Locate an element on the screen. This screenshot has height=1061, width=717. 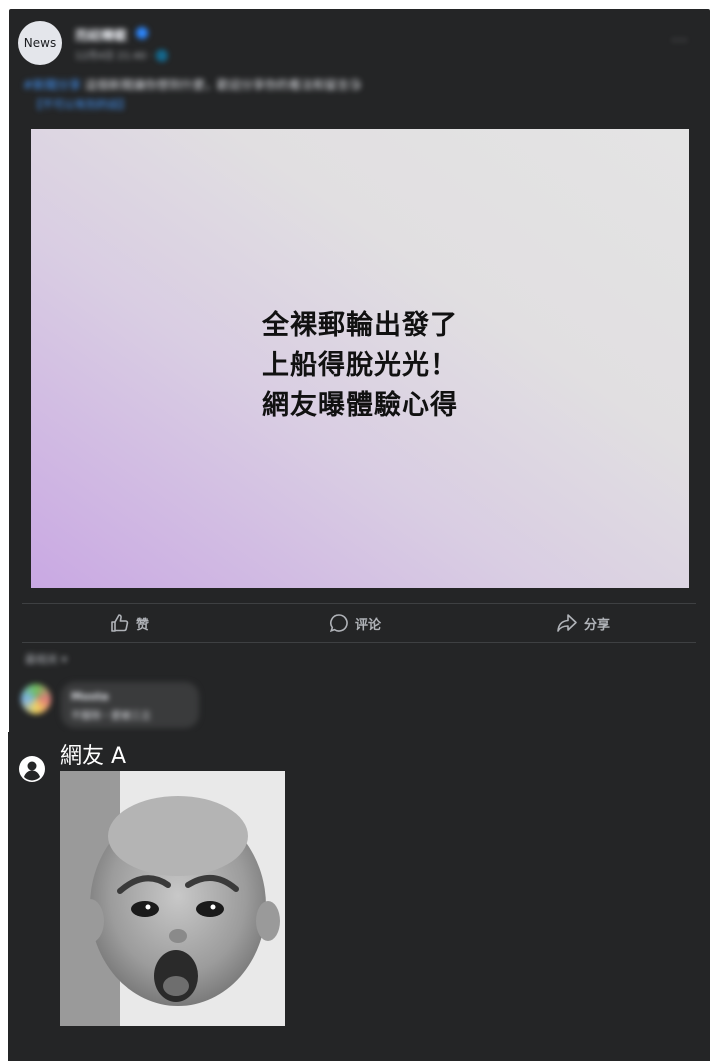
comment-text: 不服除・愛被三立 is located at coordinates (111, 716).